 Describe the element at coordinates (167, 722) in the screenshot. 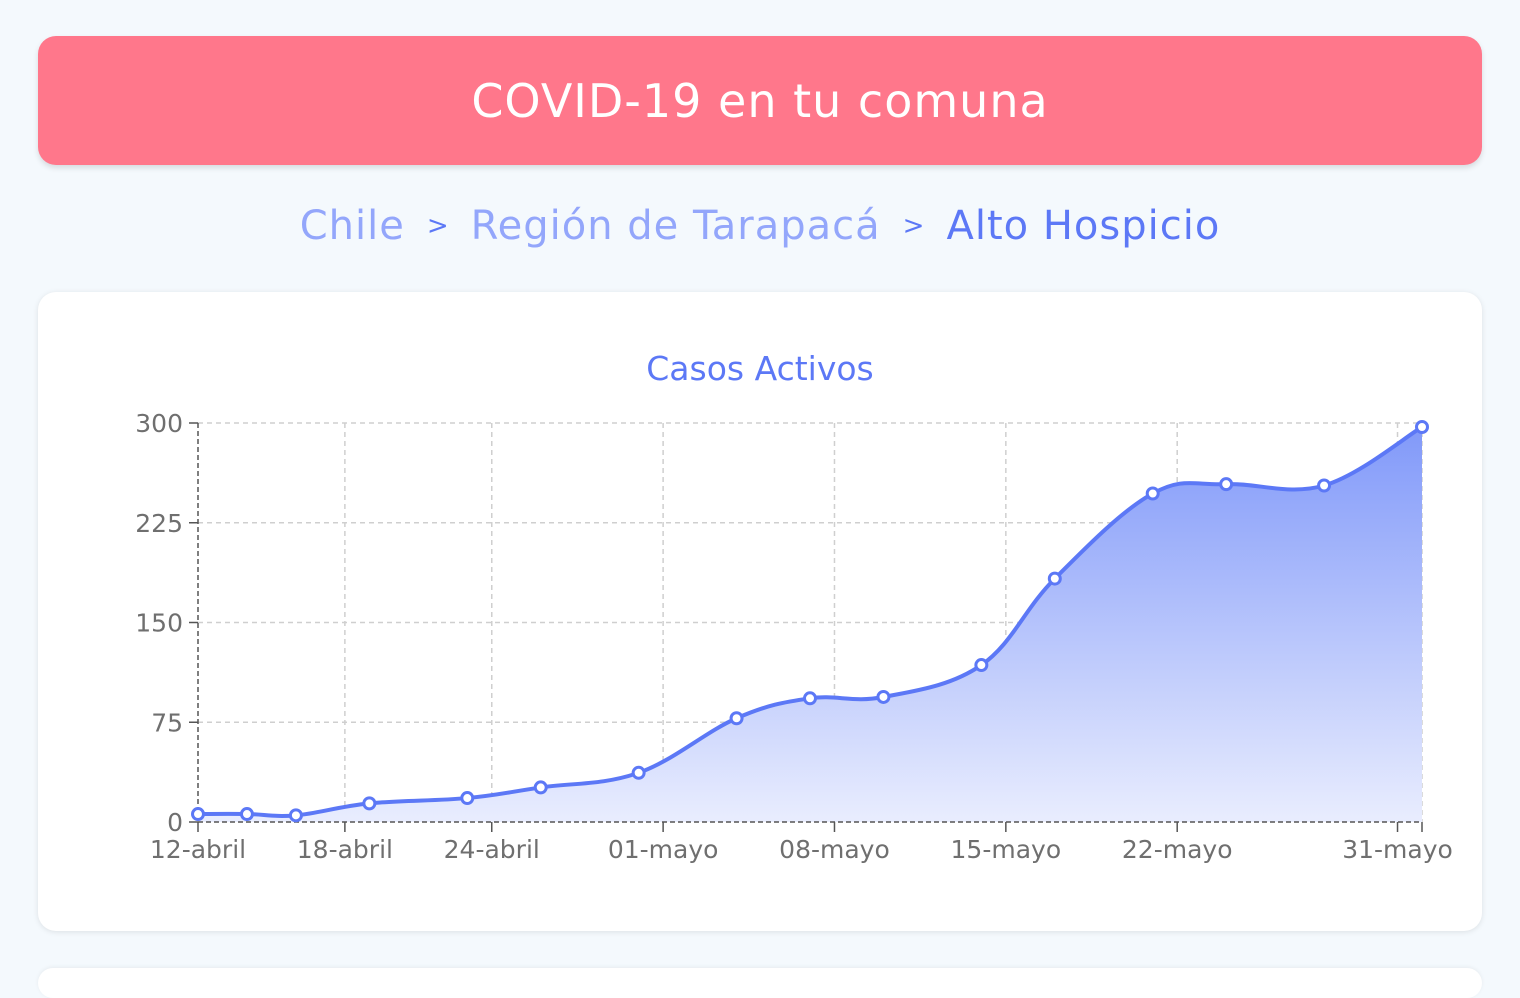

I see `y-tick-label: 75` at that location.